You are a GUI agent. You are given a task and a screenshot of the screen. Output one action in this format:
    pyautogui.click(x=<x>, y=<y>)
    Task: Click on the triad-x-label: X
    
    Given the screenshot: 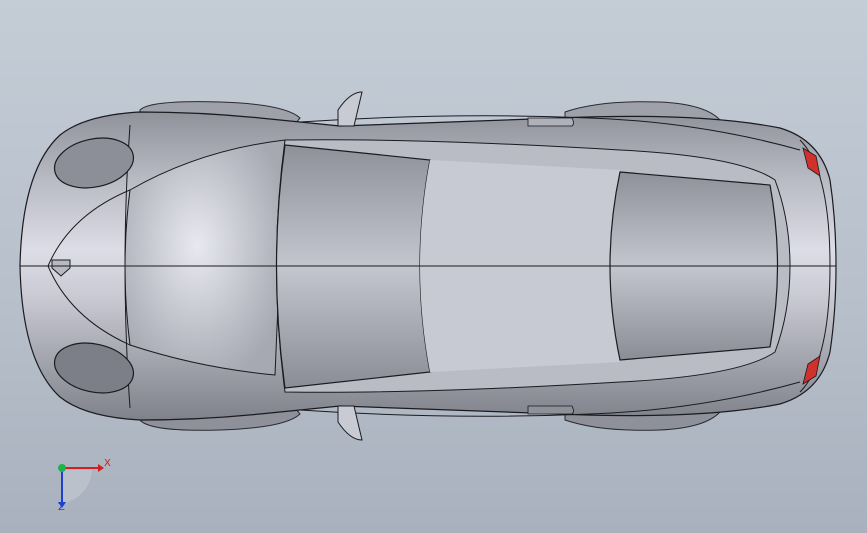 What is the action you would take?
    pyautogui.click(x=107, y=463)
    